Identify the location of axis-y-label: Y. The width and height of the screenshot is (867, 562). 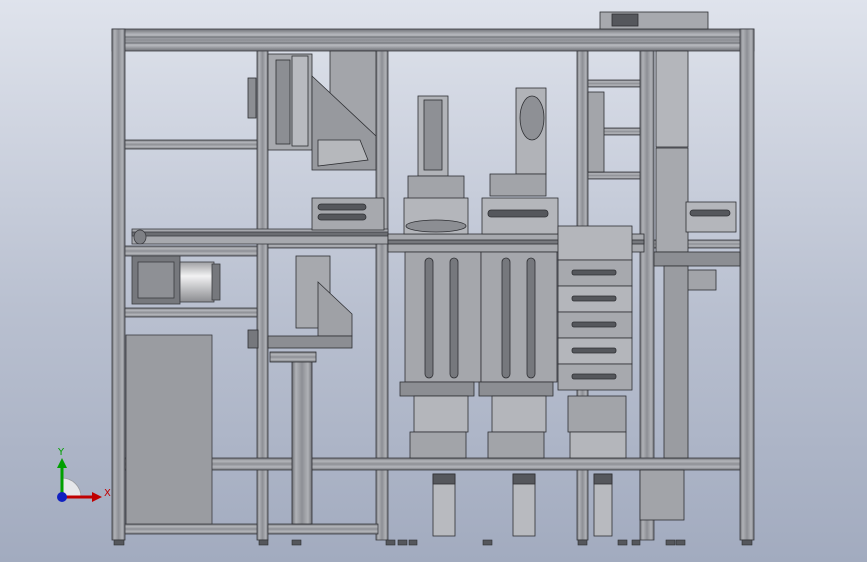
(61, 452).